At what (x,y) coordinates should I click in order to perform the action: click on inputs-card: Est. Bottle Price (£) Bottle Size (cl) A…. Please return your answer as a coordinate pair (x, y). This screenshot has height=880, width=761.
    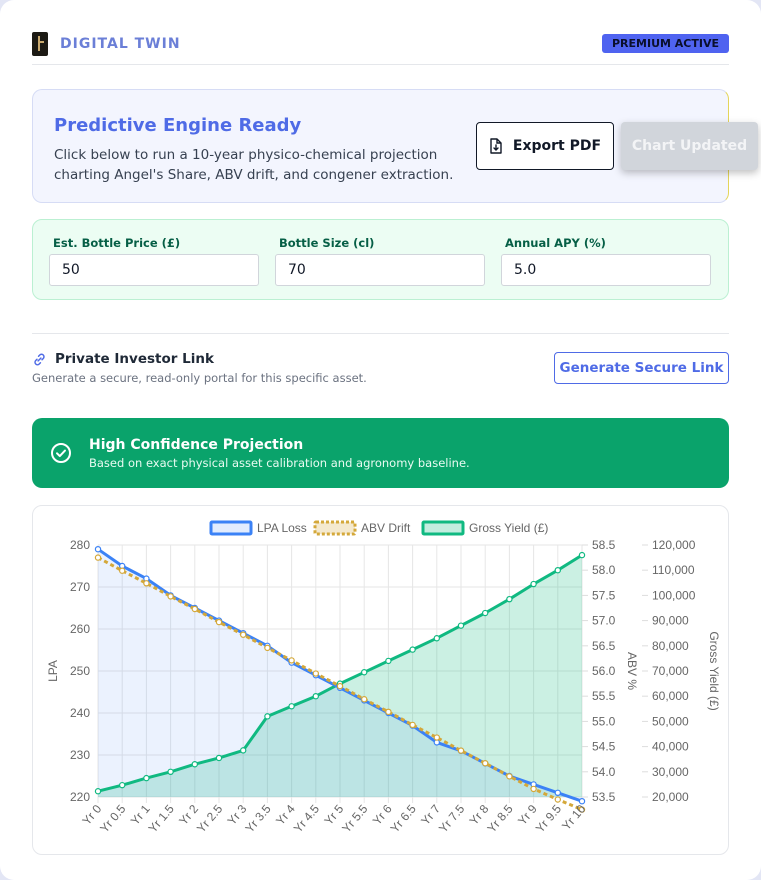
    Looking at the image, I should click on (380, 259).